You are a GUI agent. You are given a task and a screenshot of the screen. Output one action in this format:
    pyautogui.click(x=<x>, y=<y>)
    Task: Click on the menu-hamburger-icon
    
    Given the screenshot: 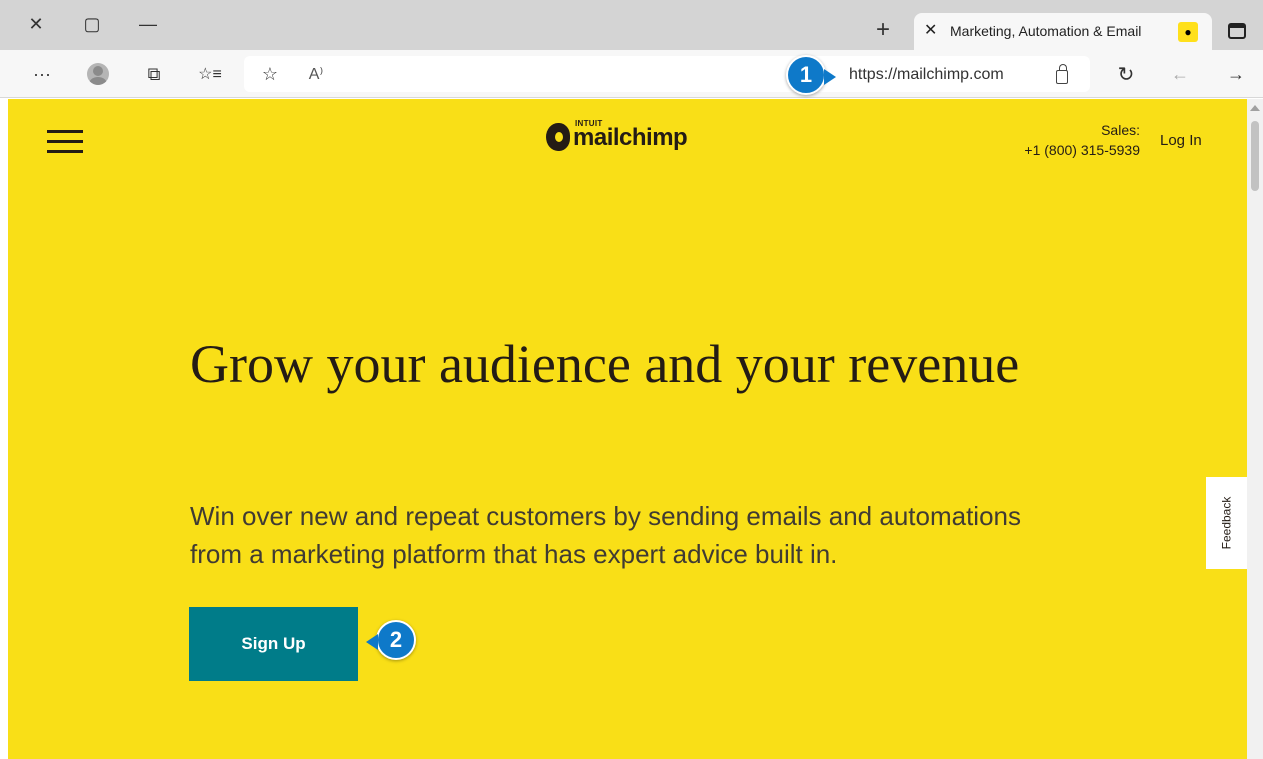 What is the action you would take?
    pyautogui.click(x=65, y=141)
    